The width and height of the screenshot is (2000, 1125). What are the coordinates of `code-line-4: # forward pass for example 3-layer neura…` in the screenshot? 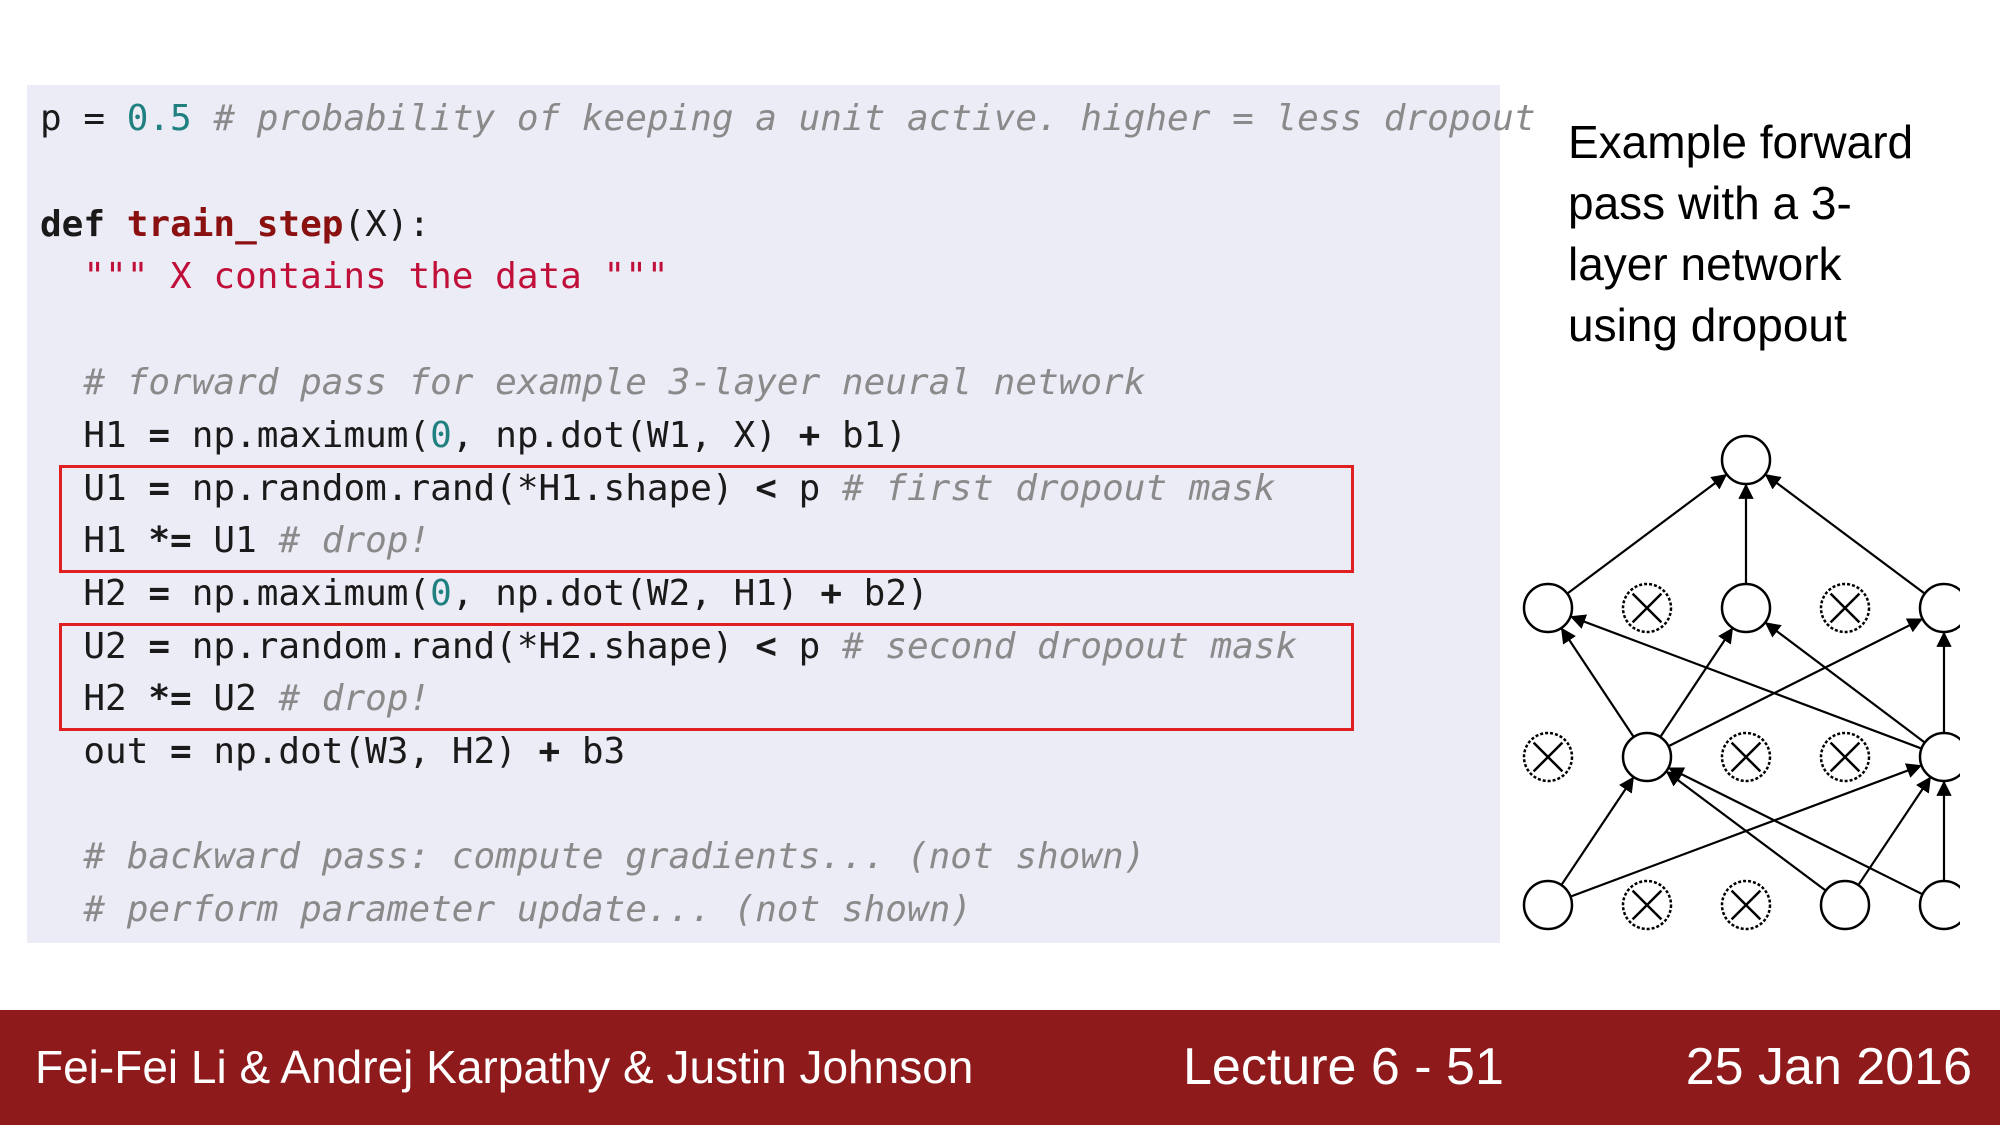 It's located at (592, 383).